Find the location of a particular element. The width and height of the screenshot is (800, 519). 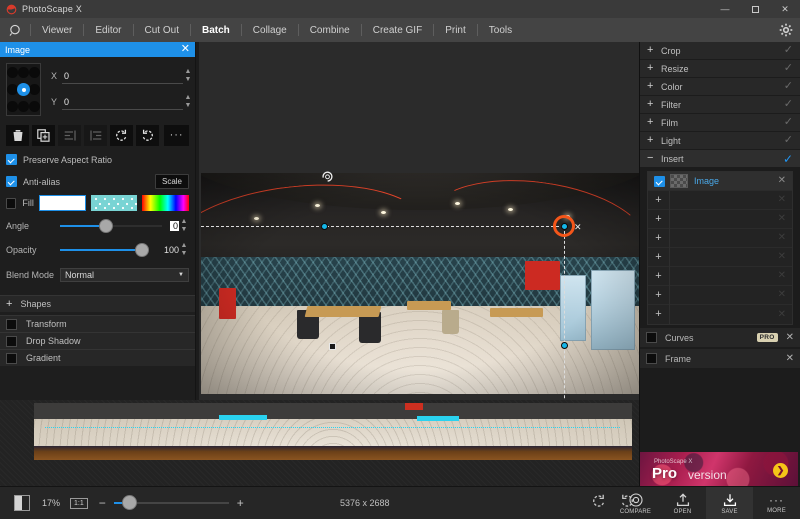

section-drop-shadow: Drop Shadow is located at coordinates (97, 340).